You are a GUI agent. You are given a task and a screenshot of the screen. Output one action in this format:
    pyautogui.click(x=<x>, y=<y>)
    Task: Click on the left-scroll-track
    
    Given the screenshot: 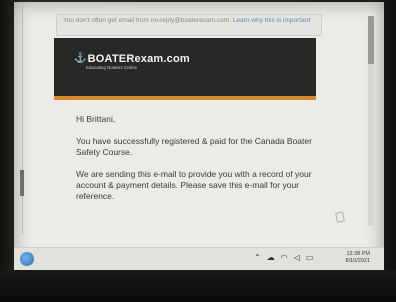 What is the action you would take?
    pyautogui.click(x=22, y=118)
    